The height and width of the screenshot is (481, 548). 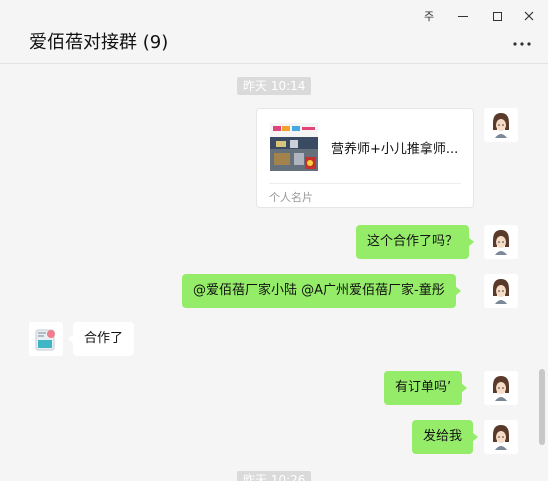 I want to click on card-divider, so click(x=365, y=183).